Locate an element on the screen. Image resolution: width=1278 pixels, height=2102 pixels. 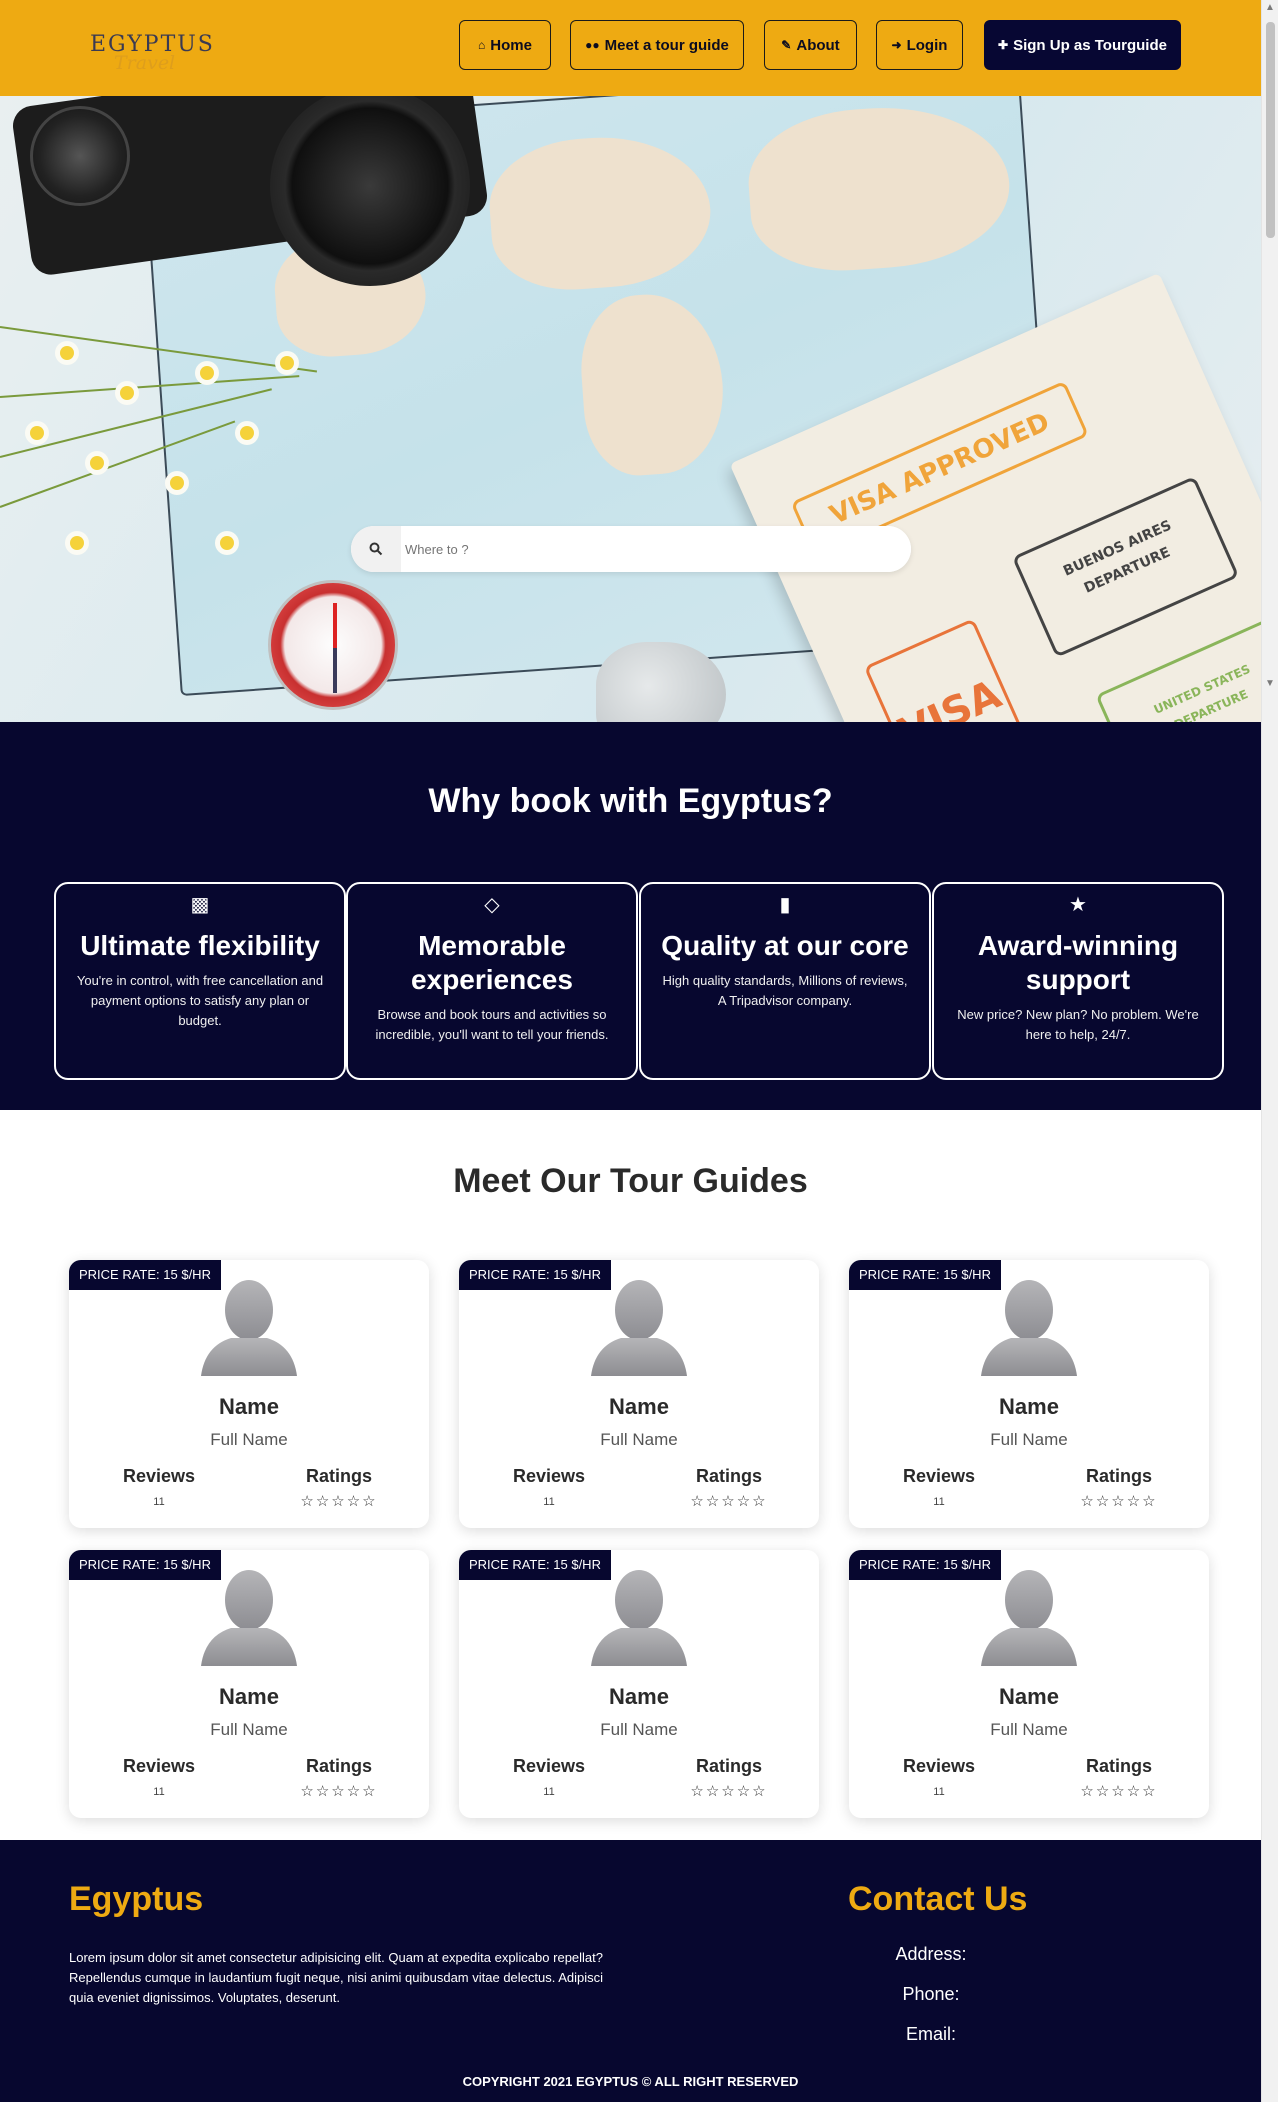
nav-meet-guide-label: Meet a tour guide is located at coordinates (666, 45).